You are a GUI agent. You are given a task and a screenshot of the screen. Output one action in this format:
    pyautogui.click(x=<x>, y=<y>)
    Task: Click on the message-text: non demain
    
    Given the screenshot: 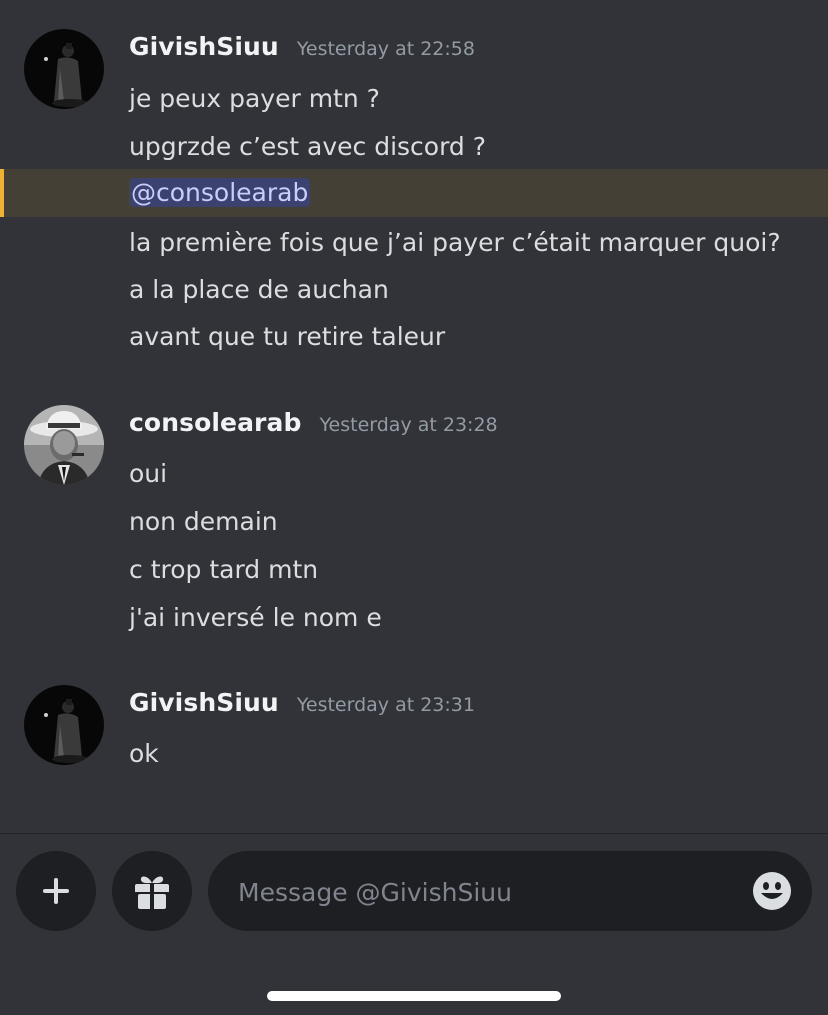 What is the action you would take?
    pyautogui.click(x=203, y=522)
    